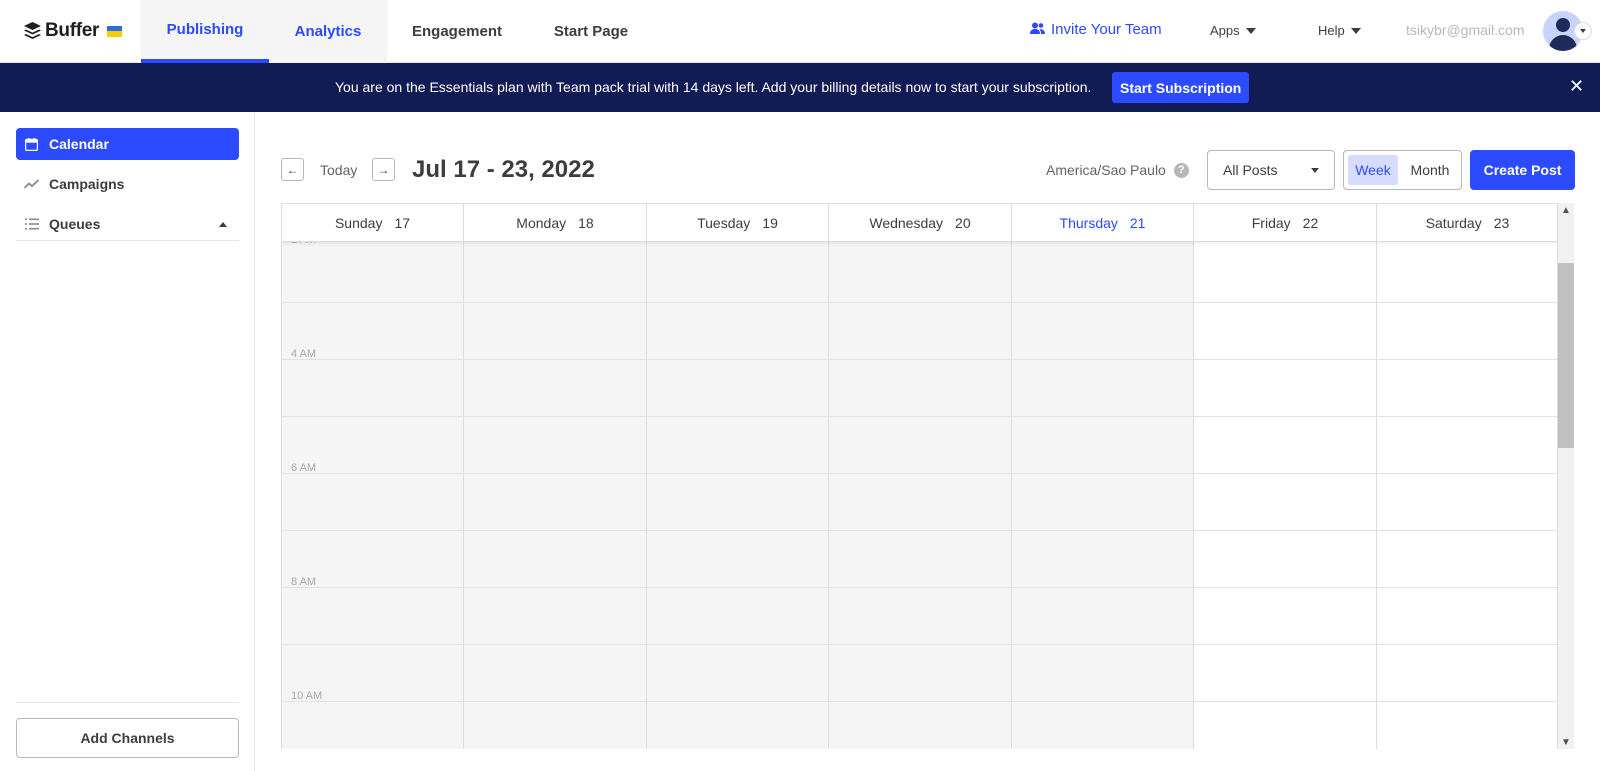 Image resolution: width=1600 pixels, height=771 pixels. I want to click on timezone-display: America/Sao Paulo ?, so click(1117, 170).